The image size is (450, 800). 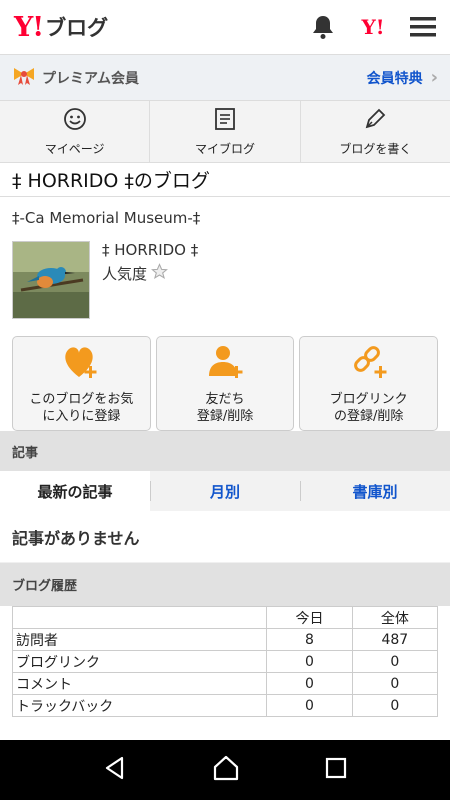 I want to click on articles-tabs: 最新の記事 月別 書庫別, so click(x=225, y=491).